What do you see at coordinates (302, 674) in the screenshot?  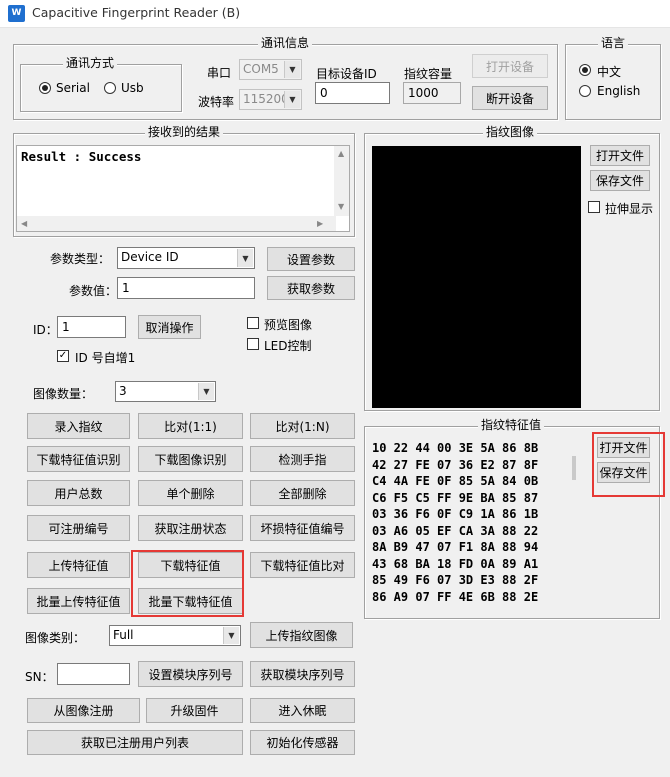 I see `get-serial-number-button: 获取模块序列号` at bounding box center [302, 674].